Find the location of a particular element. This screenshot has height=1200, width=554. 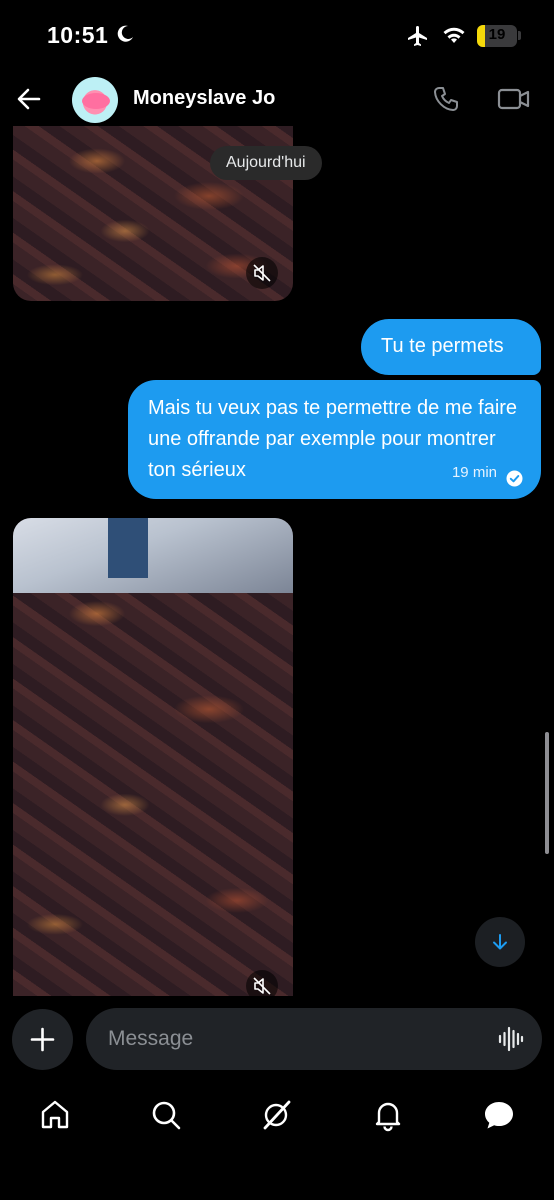

video-camera-icon is located at coordinates (514, 99).